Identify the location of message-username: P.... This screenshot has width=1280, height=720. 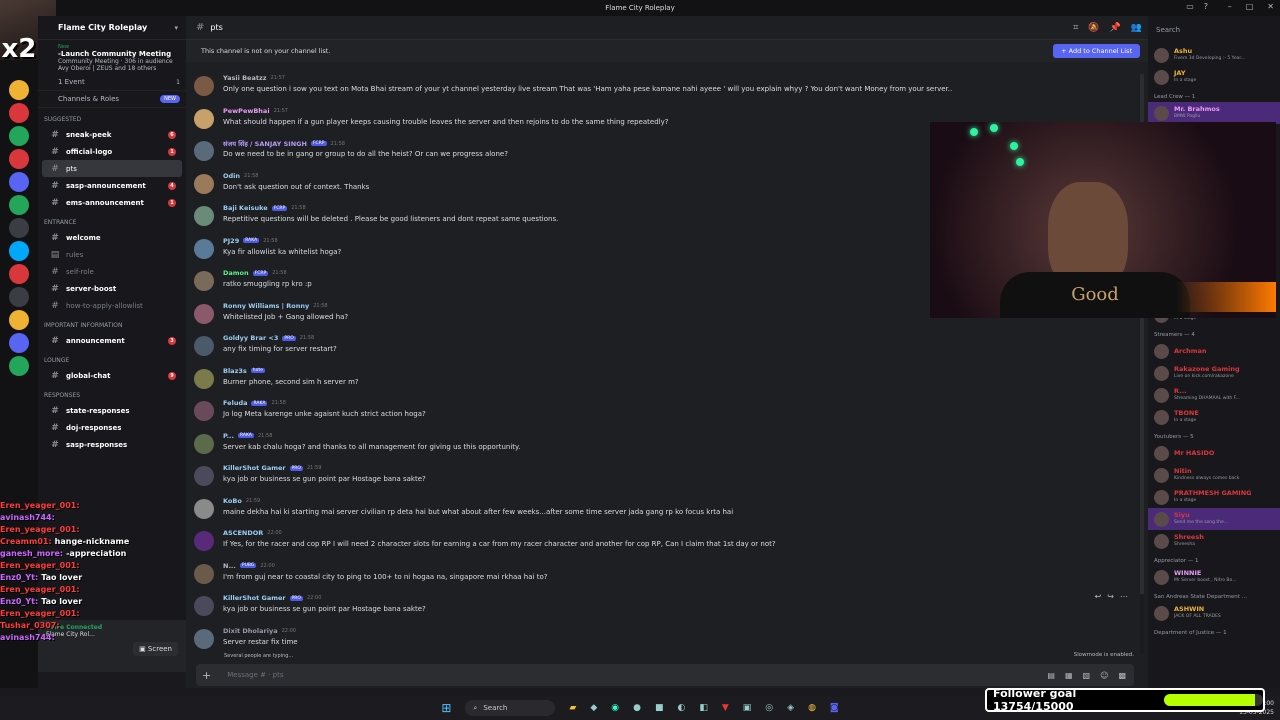
(228, 436).